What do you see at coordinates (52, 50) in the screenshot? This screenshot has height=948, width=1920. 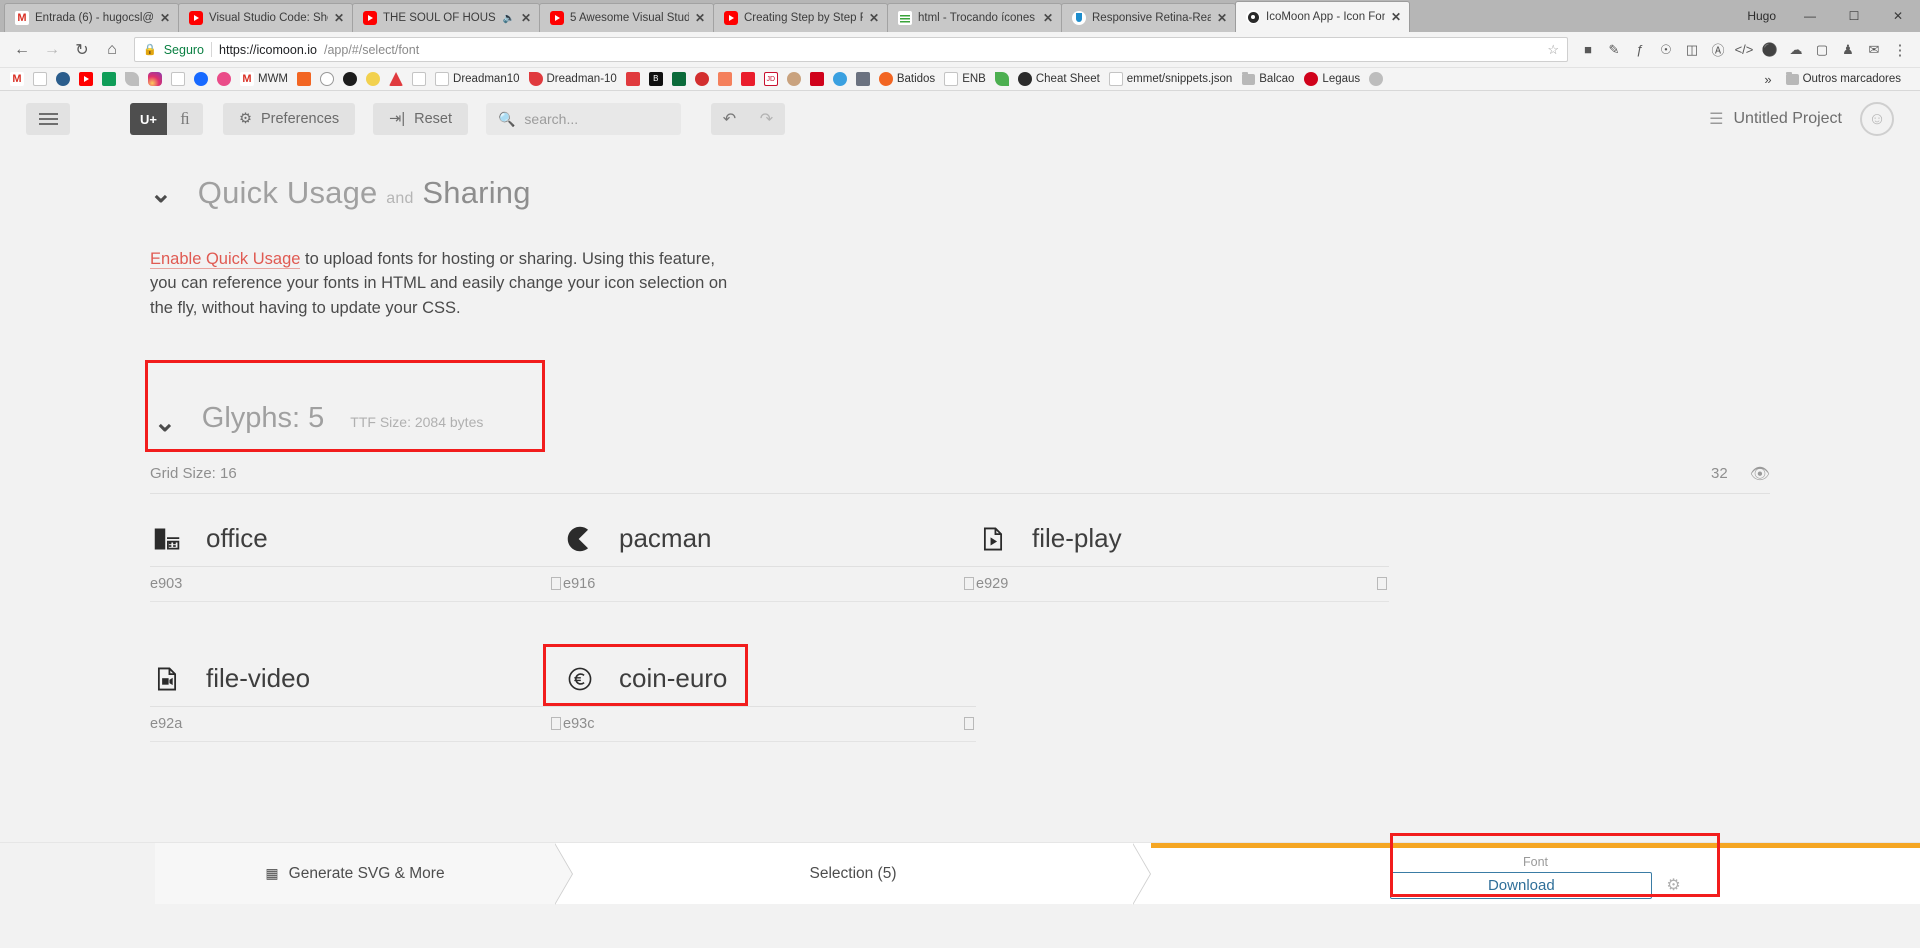 I see `forward-icon: →` at bounding box center [52, 50].